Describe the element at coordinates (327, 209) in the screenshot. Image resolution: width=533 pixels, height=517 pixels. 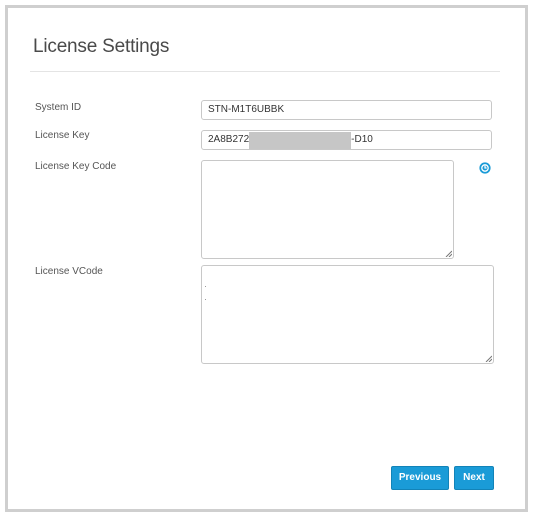
I see `license-key-code-textarea` at that location.